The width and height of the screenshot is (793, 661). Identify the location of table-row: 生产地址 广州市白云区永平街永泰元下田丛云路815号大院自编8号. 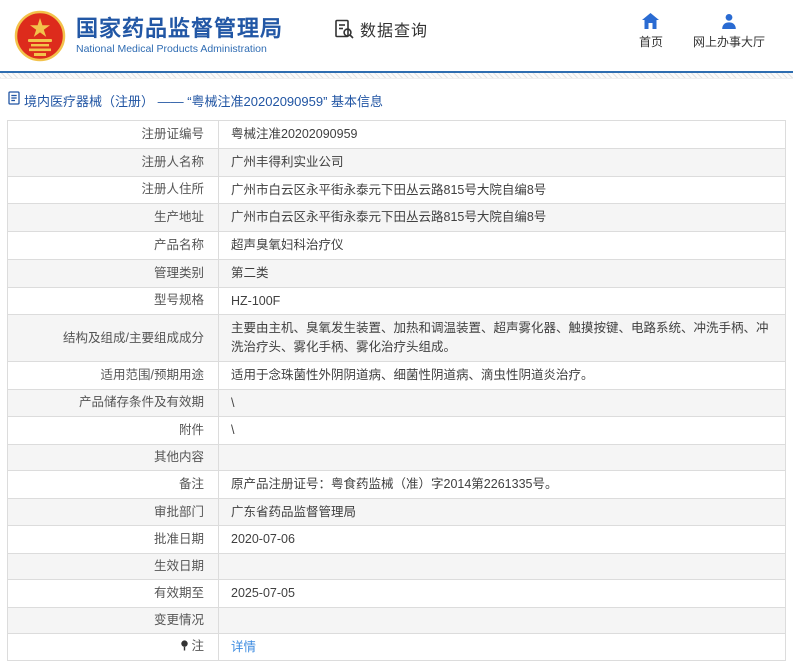
(396, 217).